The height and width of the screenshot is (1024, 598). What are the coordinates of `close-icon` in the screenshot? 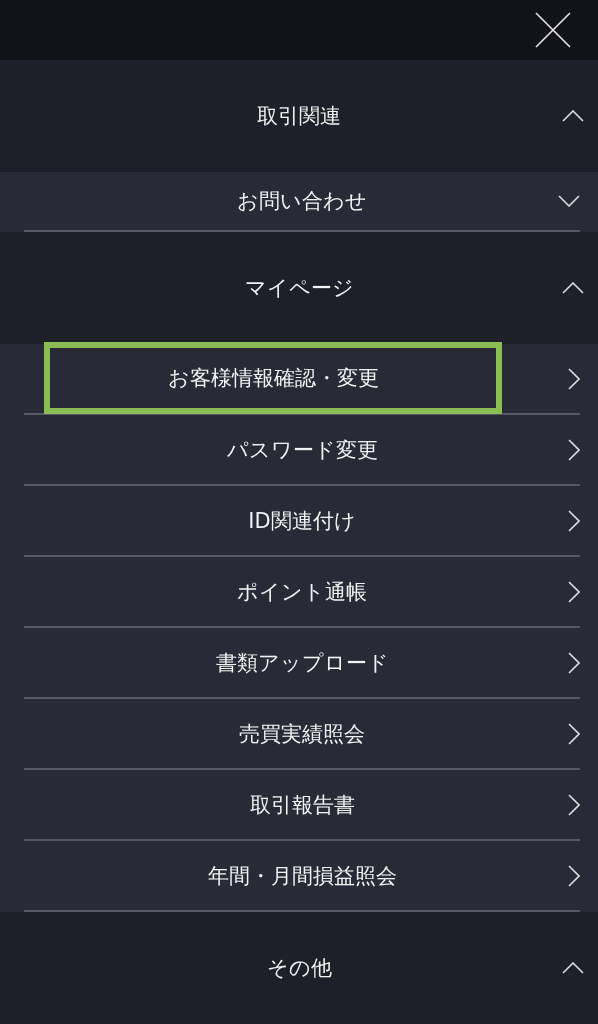 It's located at (553, 30).